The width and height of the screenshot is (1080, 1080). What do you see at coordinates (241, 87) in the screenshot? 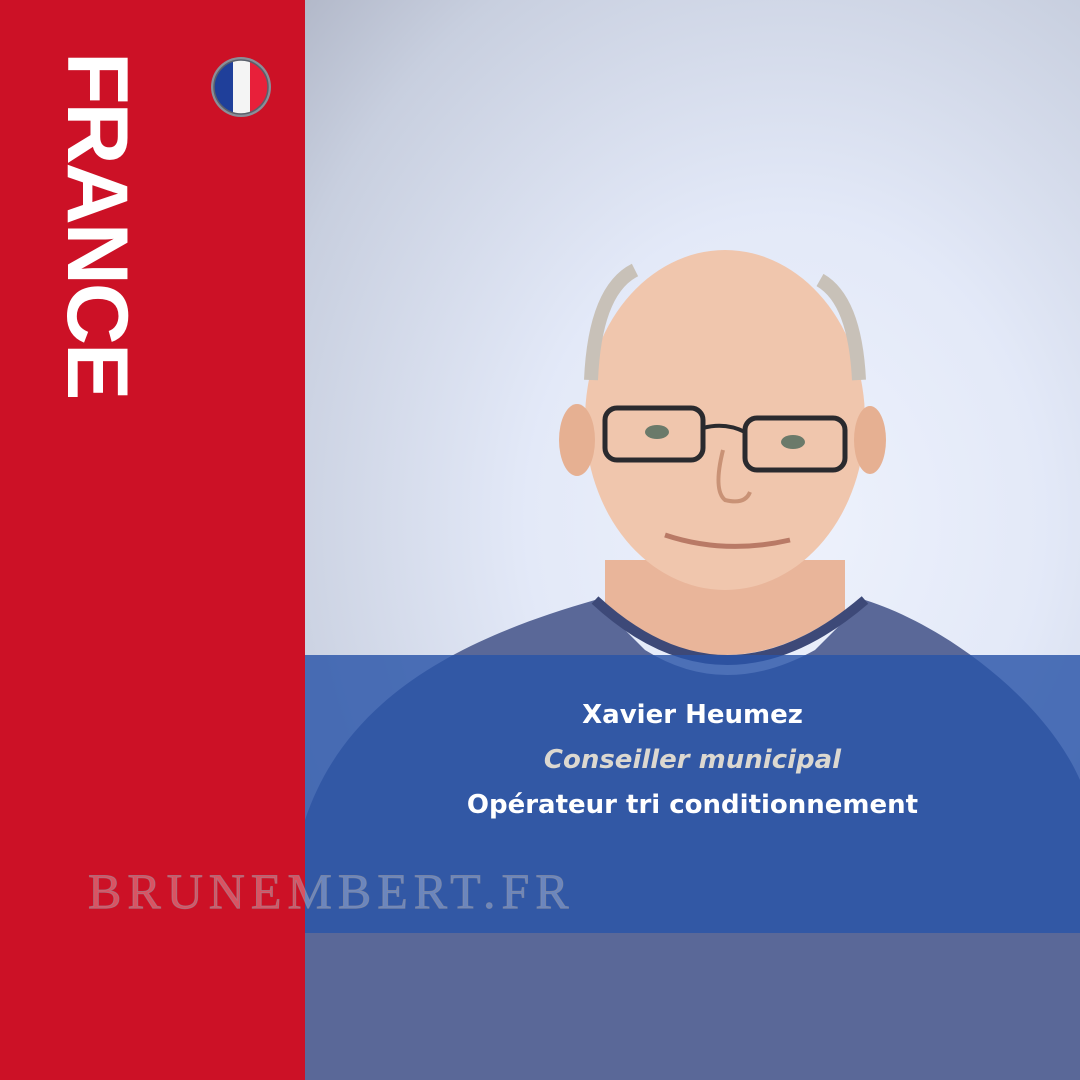
I see `france-flag-icon` at bounding box center [241, 87].